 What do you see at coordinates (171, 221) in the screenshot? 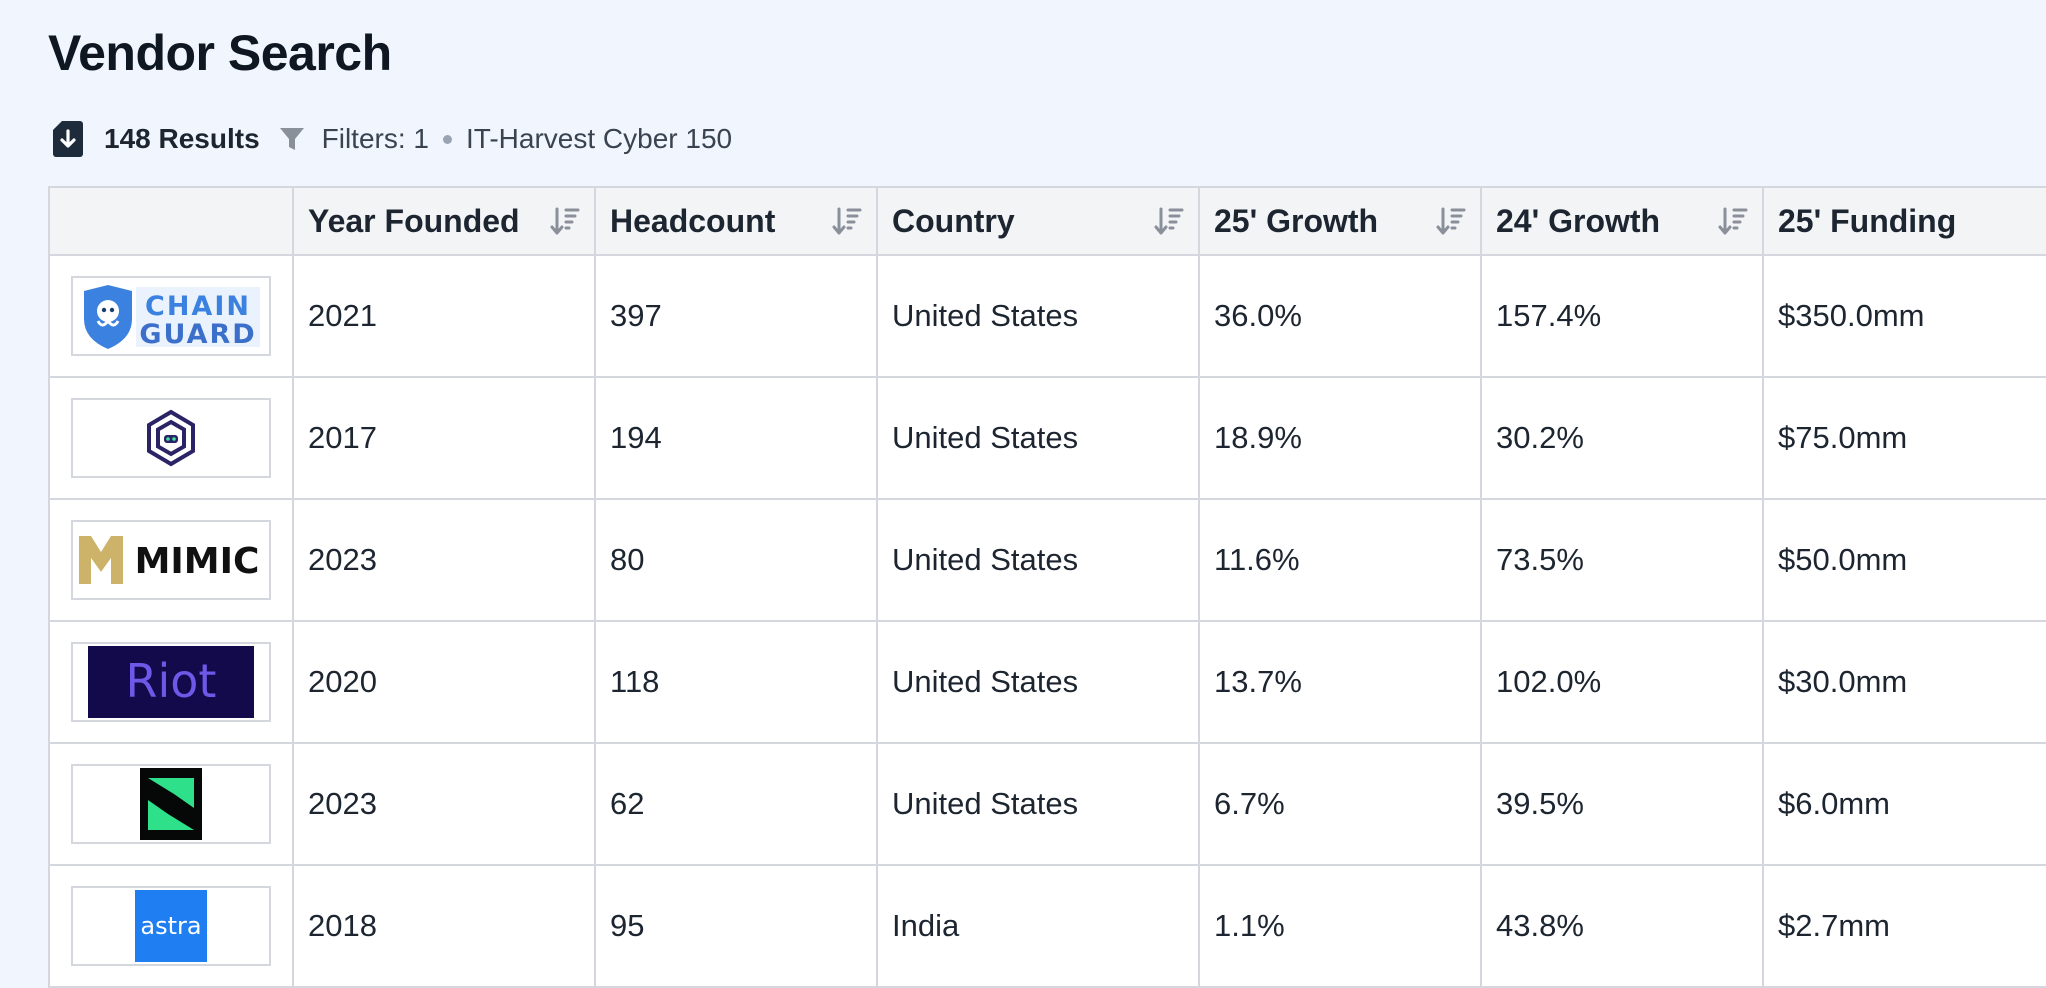
I see `column-header-logo` at bounding box center [171, 221].